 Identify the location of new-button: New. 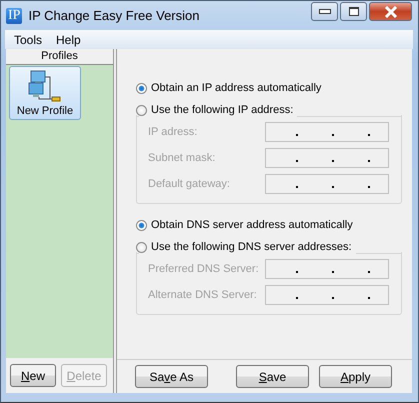
(33, 375).